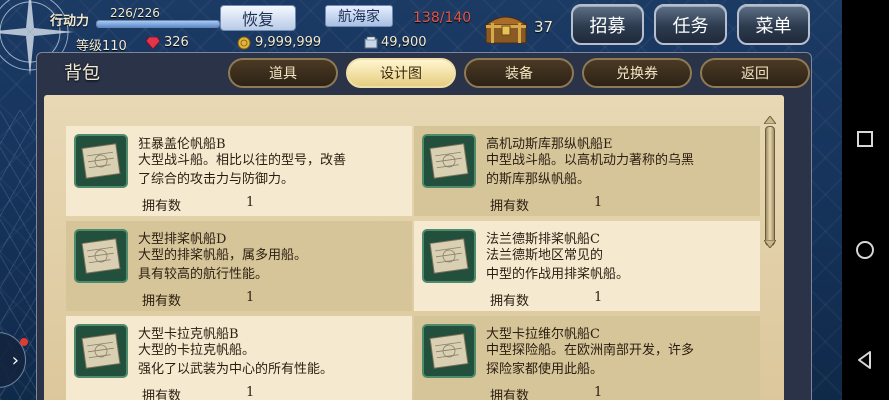 This screenshot has width=889, height=400. What do you see at coordinates (549, 144) in the screenshot?
I see `item-name: 高机动斯库那纵帆船E` at bounding box center [549, 144].